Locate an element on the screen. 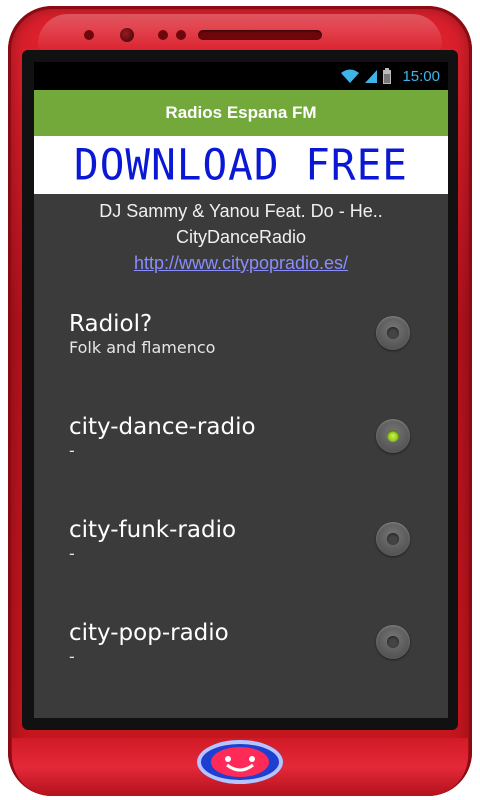  home-button is located at coordinates (240, 762).